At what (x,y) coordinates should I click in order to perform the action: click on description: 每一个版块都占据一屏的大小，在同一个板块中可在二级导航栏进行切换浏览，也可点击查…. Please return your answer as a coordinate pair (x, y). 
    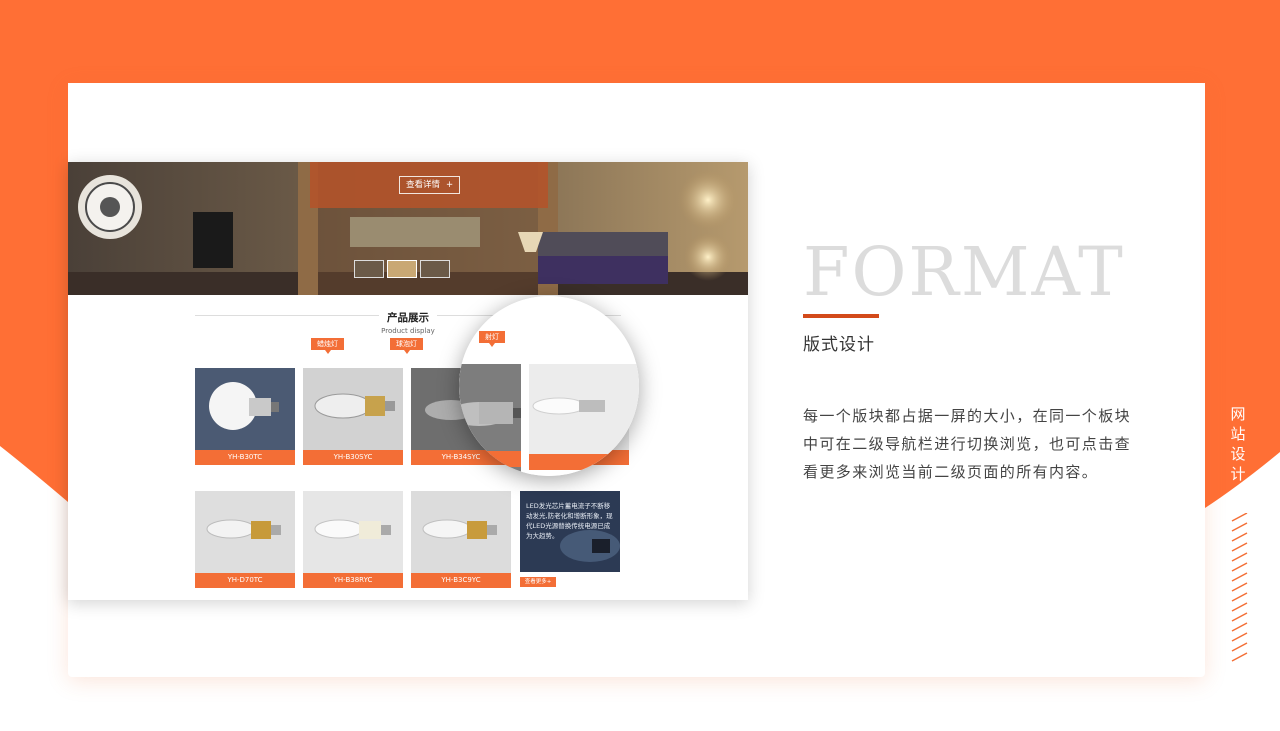
    Looking at the image, I should click on (967, 444).